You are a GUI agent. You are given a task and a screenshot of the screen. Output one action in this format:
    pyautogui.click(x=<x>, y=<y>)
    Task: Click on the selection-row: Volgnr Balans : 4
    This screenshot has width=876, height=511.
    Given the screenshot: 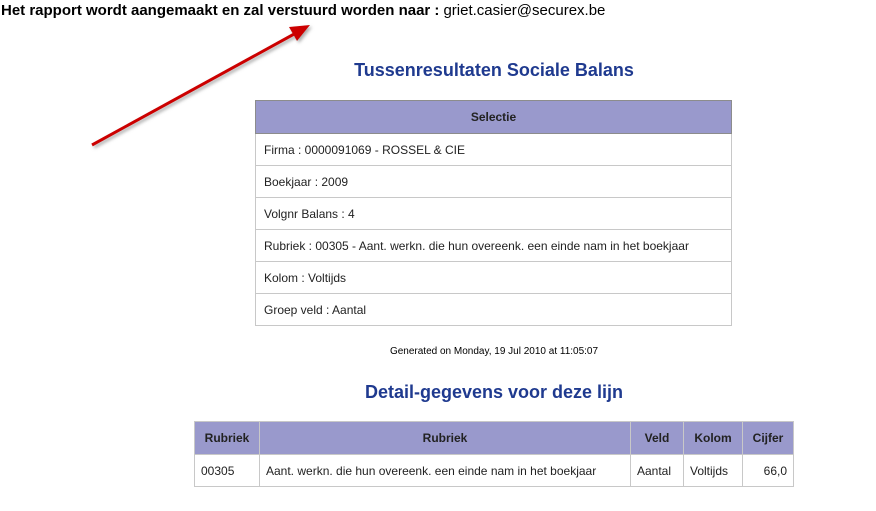 What is the action you would take?
    pyautogui.click(x=493, y=213)
    